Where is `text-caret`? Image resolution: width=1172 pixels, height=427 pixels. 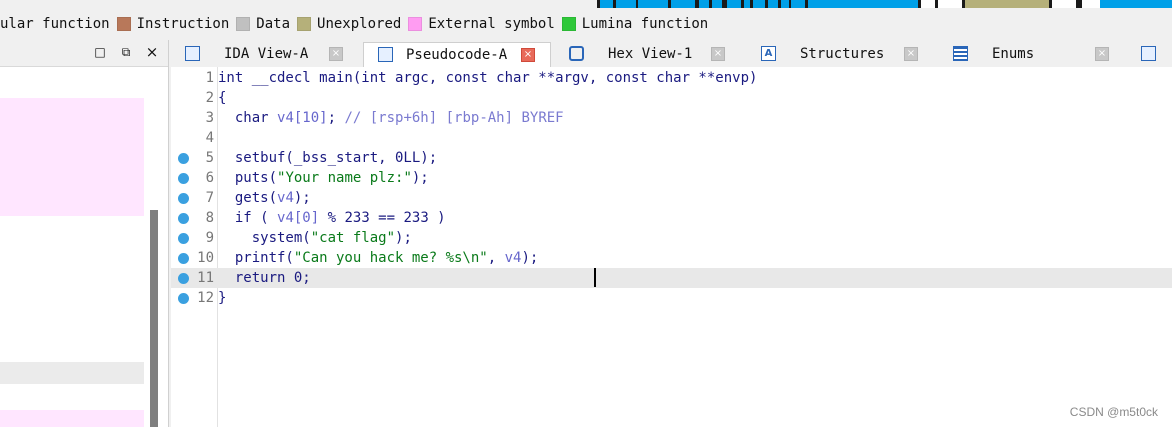
text-caret is located at coordinates (595, 277).